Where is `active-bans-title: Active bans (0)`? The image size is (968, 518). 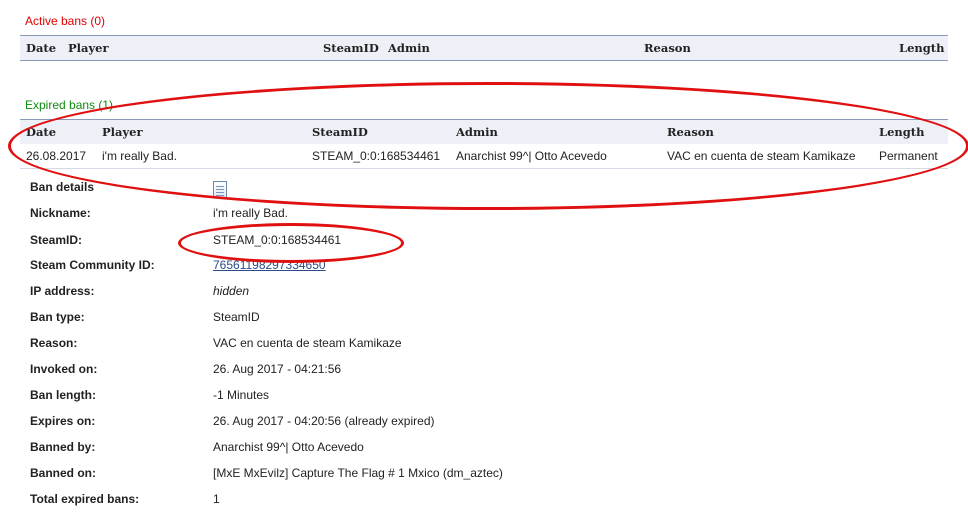 active-bans-title: Active bans (0) is located at coordinates (65, 21).